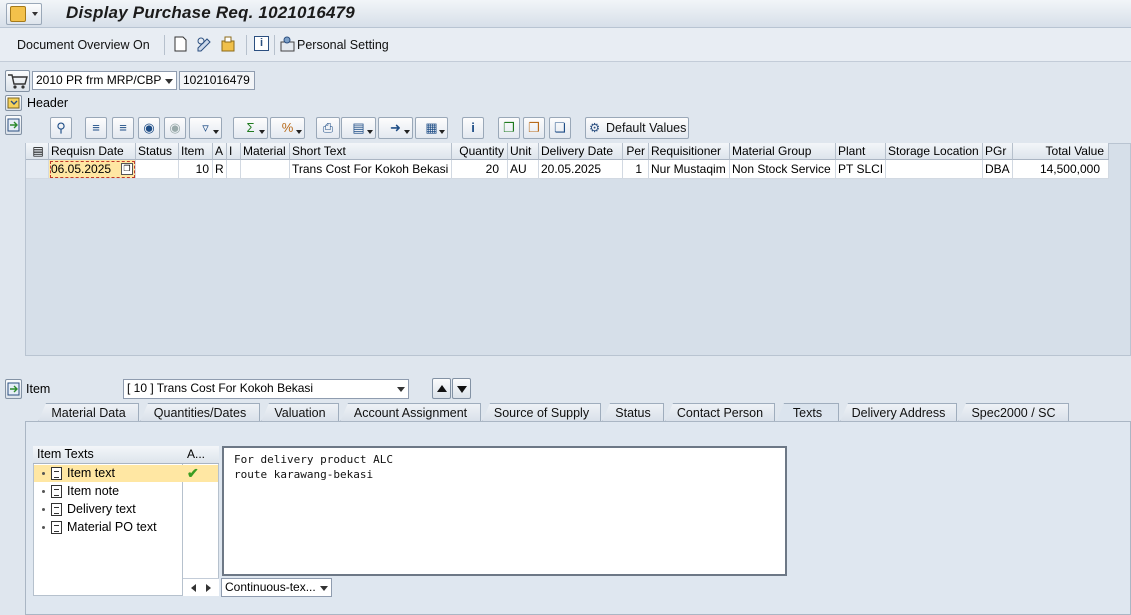 The height and width of the screenshot is (615, 1131). I want to click on document-overview-button: Document Overview On, so click(83, 45).